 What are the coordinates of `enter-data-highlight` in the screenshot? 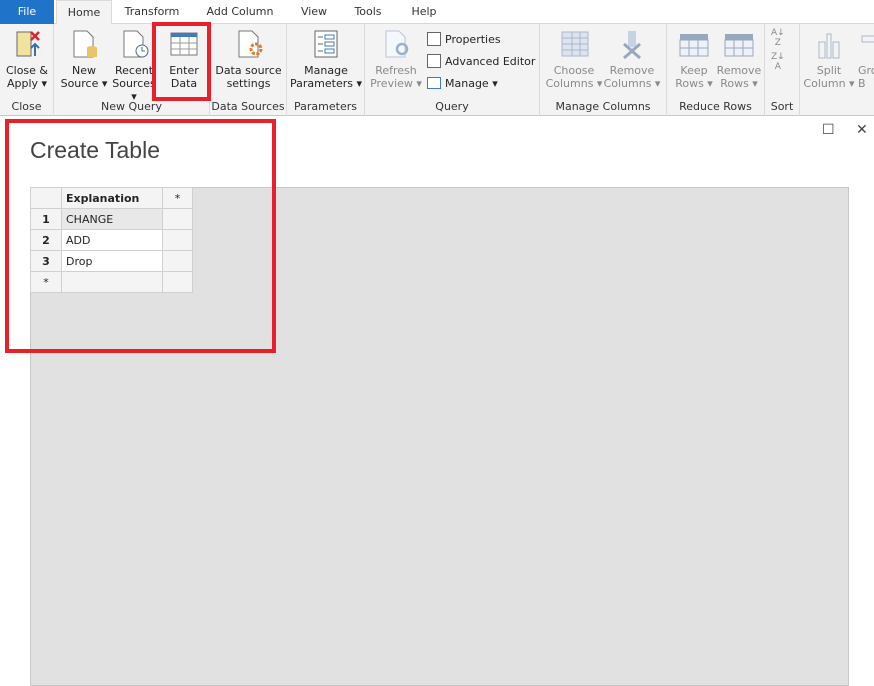 It's located at (181, 61).